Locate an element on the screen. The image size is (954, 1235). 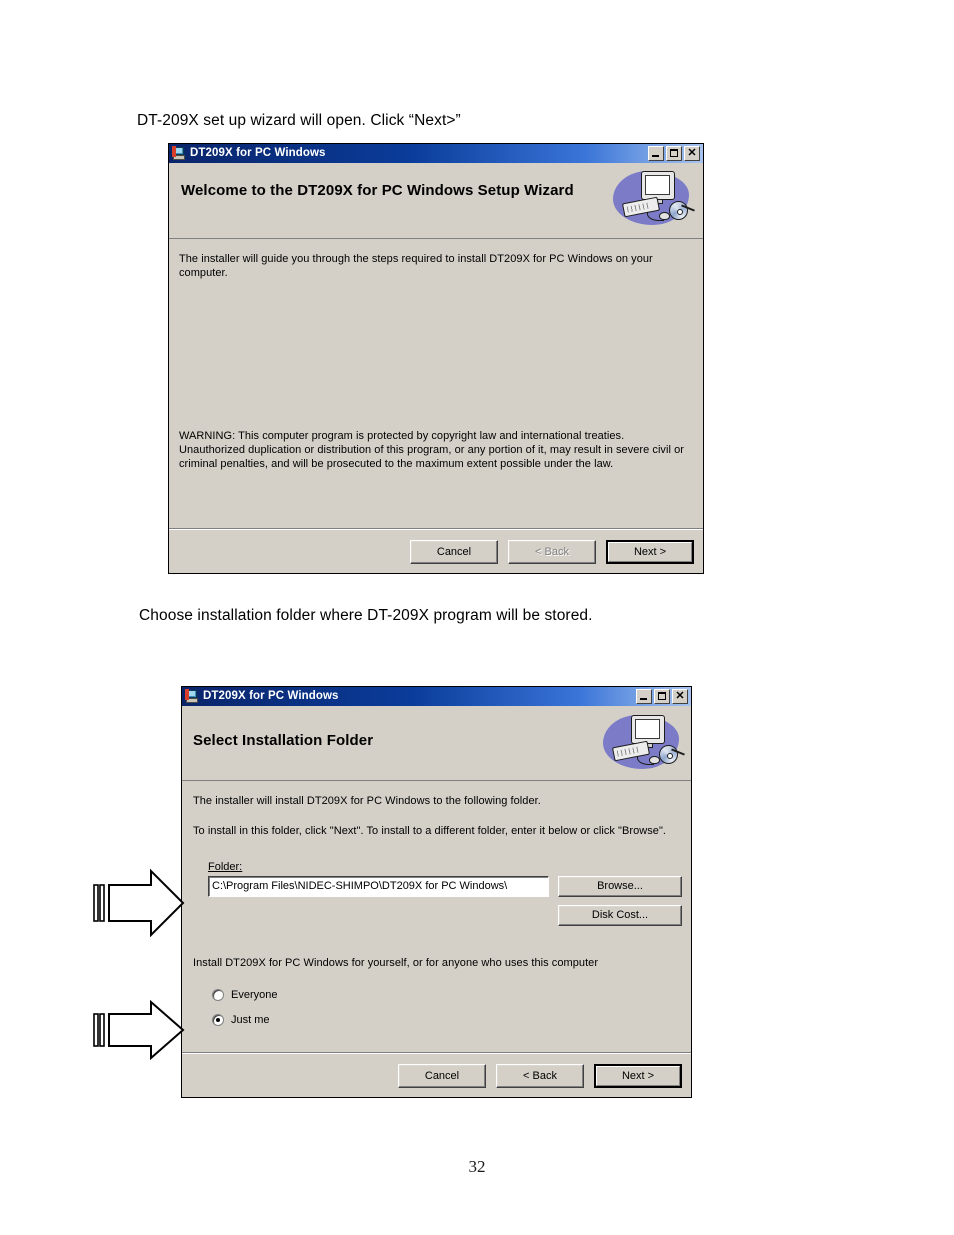
radio-option-just-me: Just me is located at coordinates (241, 1020).